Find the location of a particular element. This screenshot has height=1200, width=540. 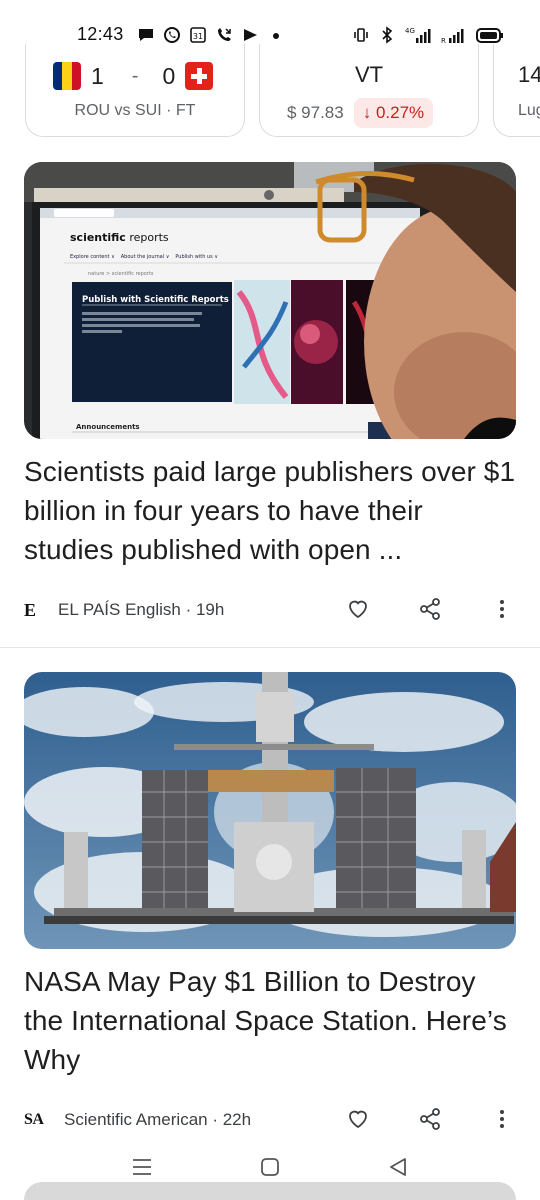

calendar-31-icon: 31 is located at coordinates (198, 35).